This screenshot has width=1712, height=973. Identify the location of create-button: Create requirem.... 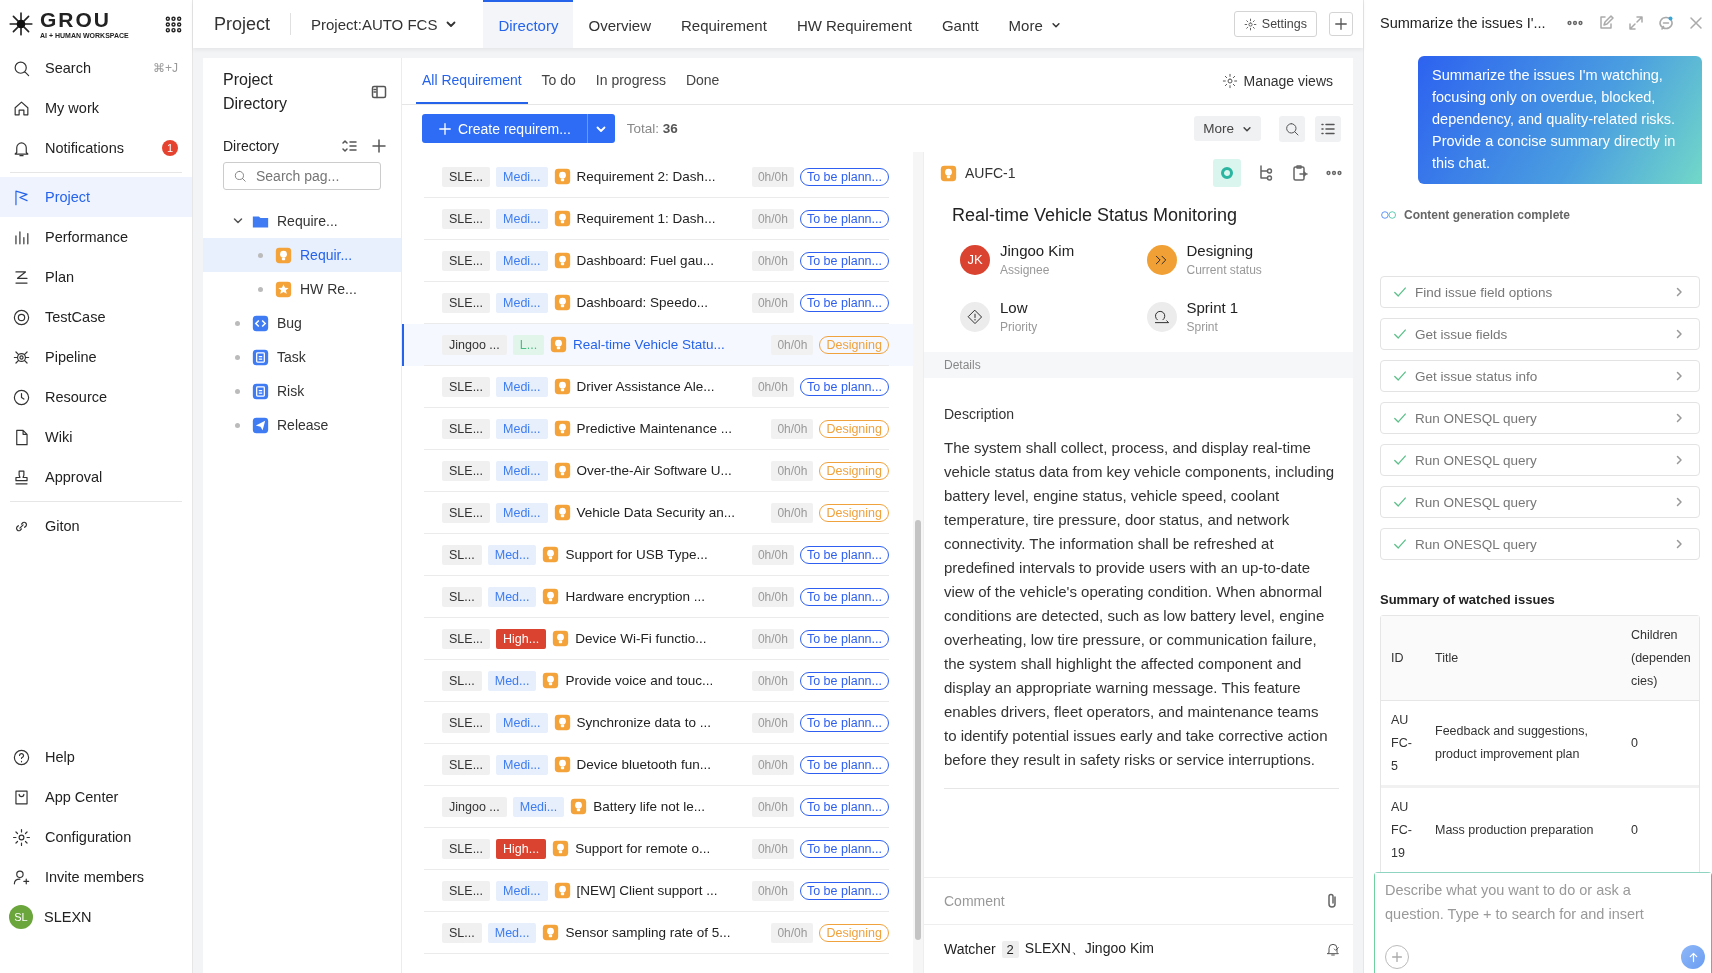
(504, 128).